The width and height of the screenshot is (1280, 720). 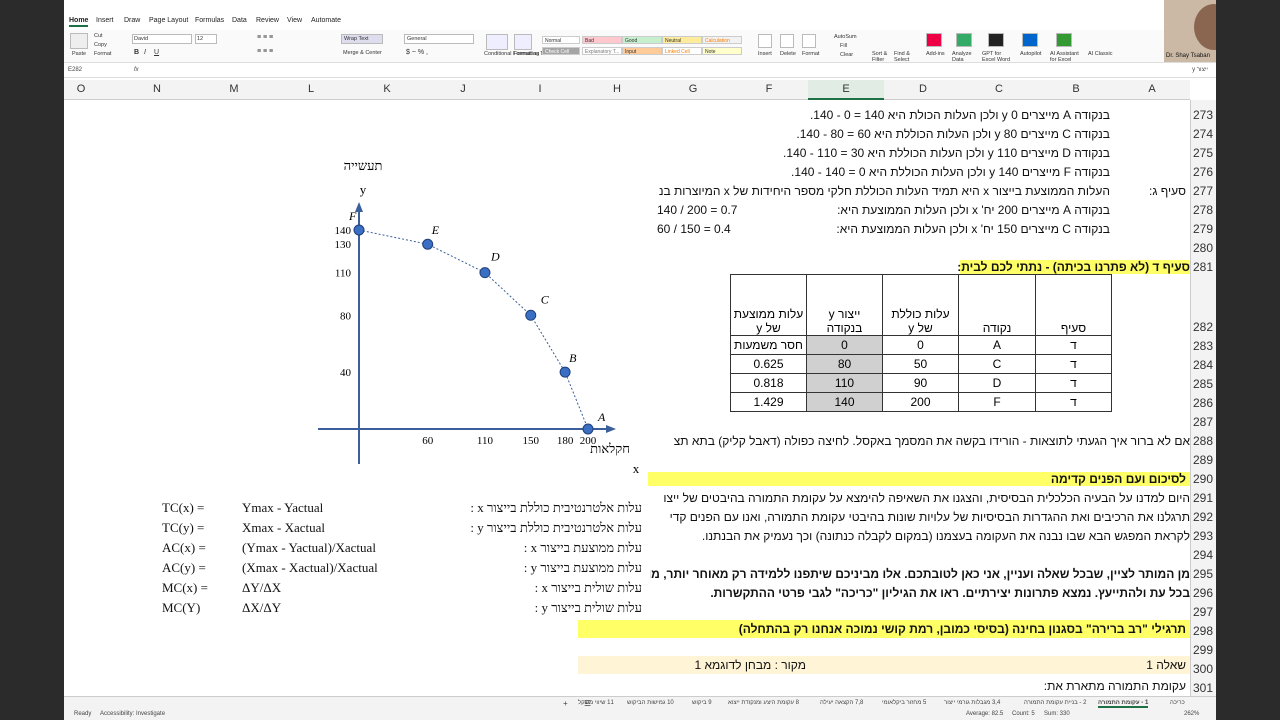 I want to click on row-header: 292, so click(x=1204, y=517).